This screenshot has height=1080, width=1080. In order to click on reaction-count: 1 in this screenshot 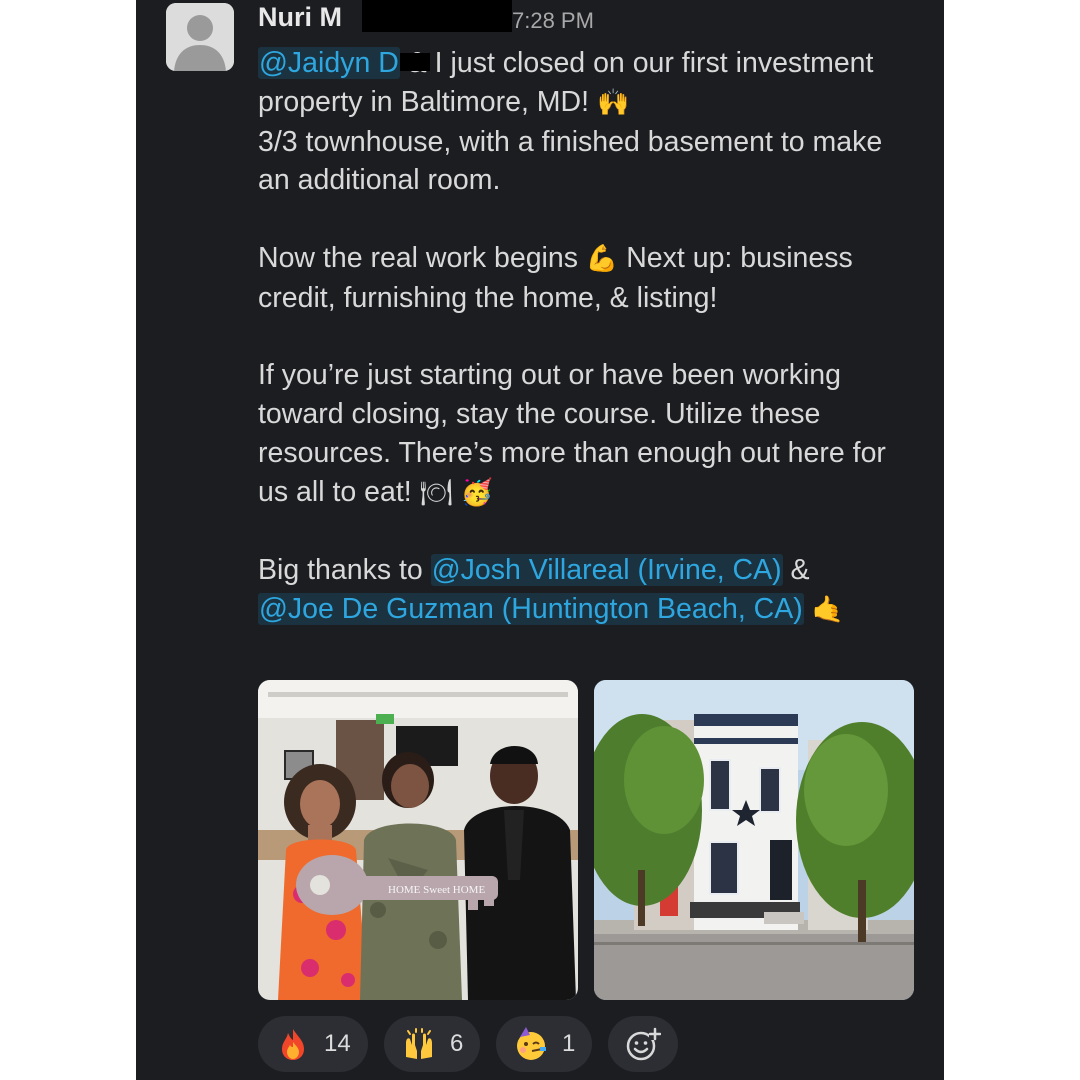, I will do `click(569, 1043)`.